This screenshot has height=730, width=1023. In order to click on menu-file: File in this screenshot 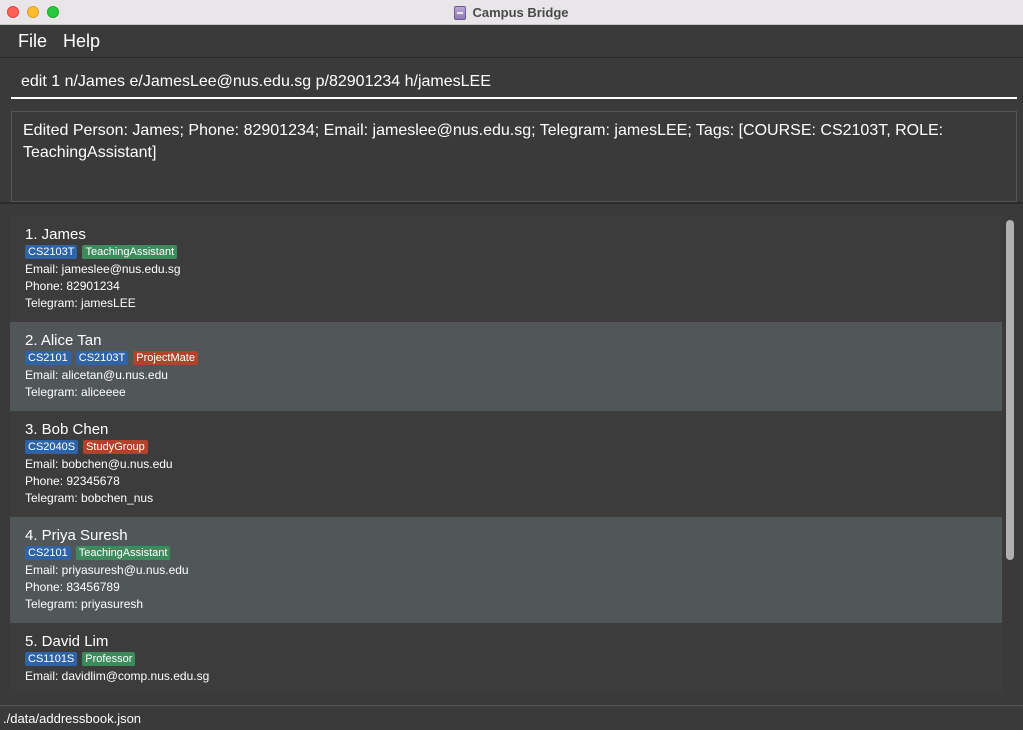, I will do `click(32, 41)`.